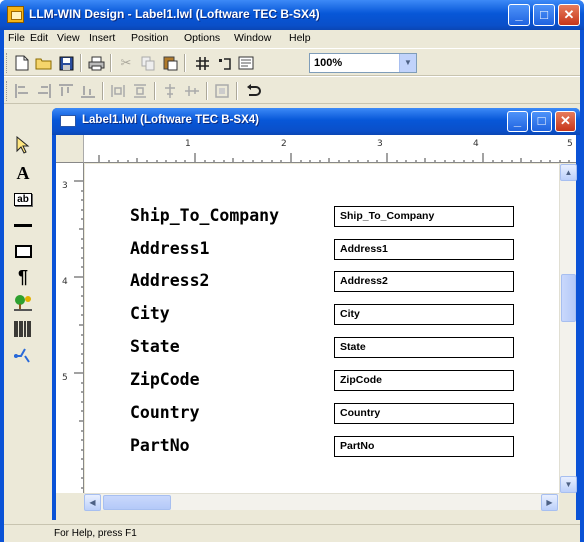  What do you see at coordinates (126, 63) in the screenshot?
I see `cut-icon: ✂` at bounding box center [126, 63].